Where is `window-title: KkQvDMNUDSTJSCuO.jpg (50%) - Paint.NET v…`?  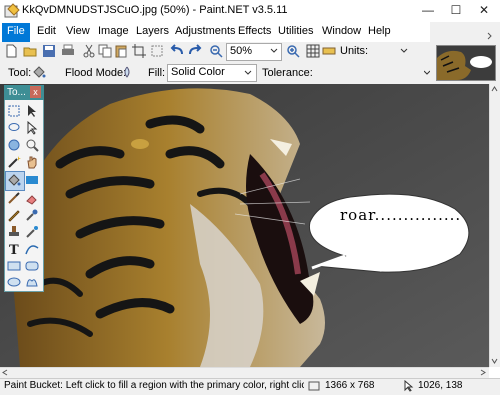 window-title: KkQvDMNUDSTJSCuO.jpg (50%) - Paint.NET v… is located at coordinates (155, 10).